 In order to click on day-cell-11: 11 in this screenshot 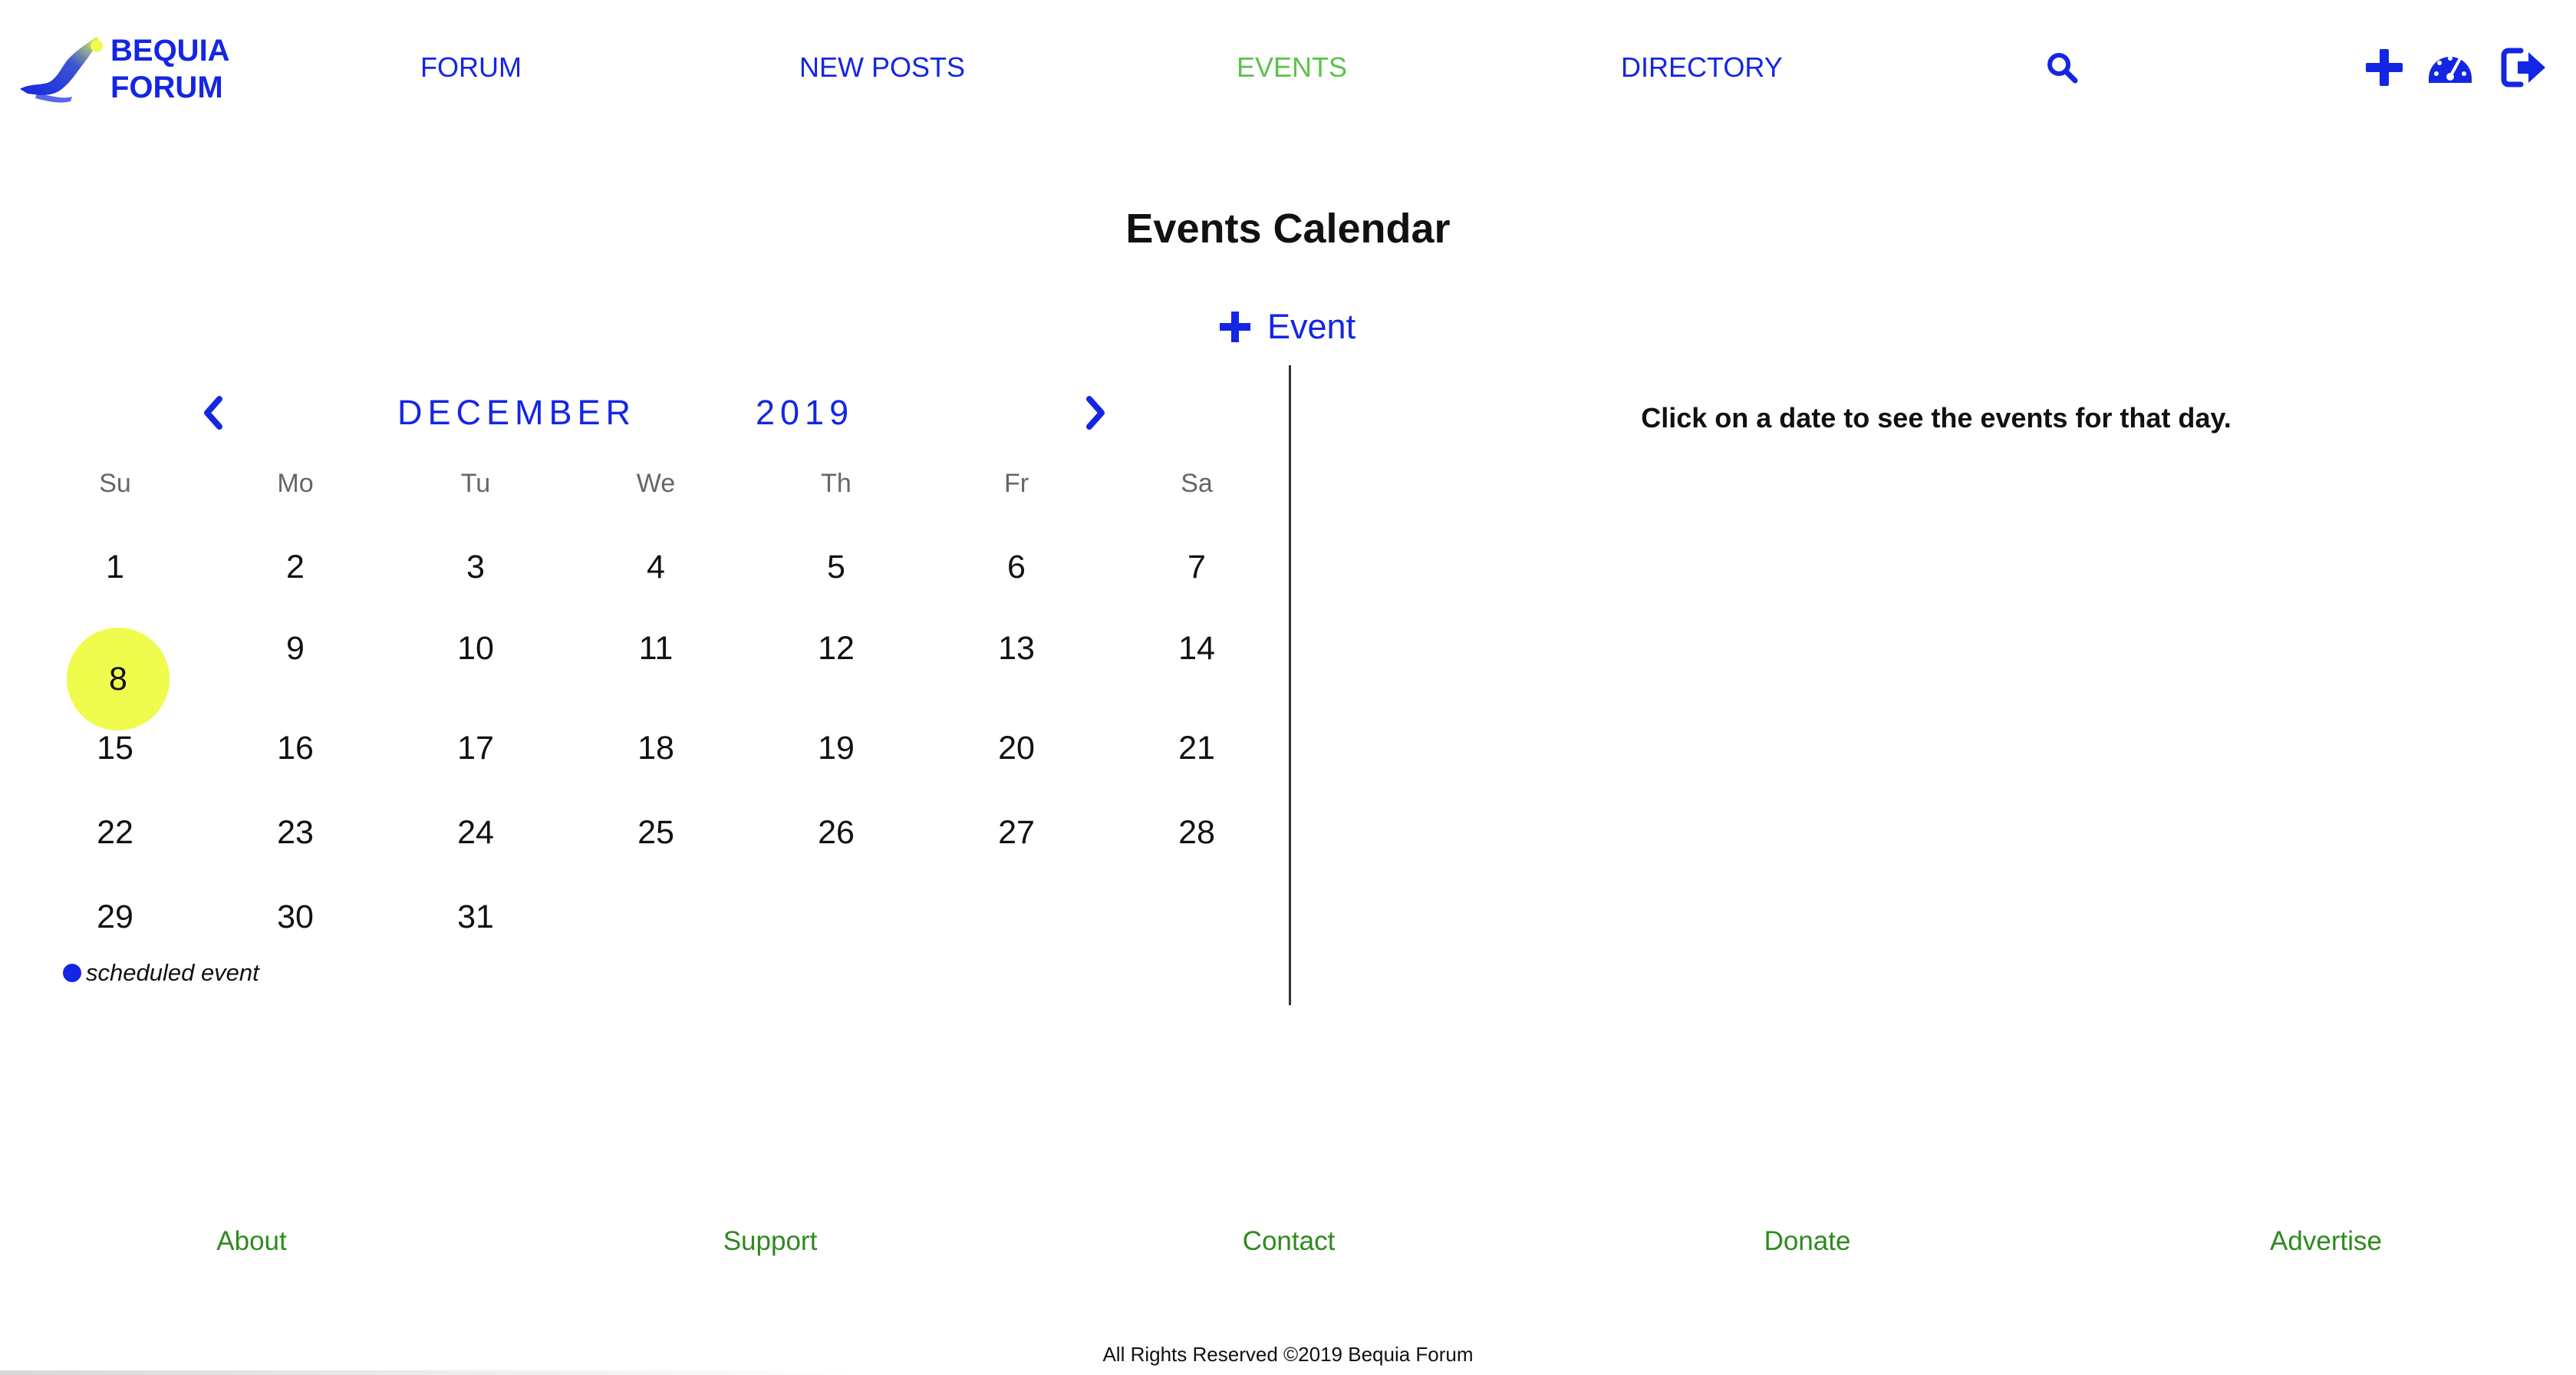, I will do `click(655, 648)`.